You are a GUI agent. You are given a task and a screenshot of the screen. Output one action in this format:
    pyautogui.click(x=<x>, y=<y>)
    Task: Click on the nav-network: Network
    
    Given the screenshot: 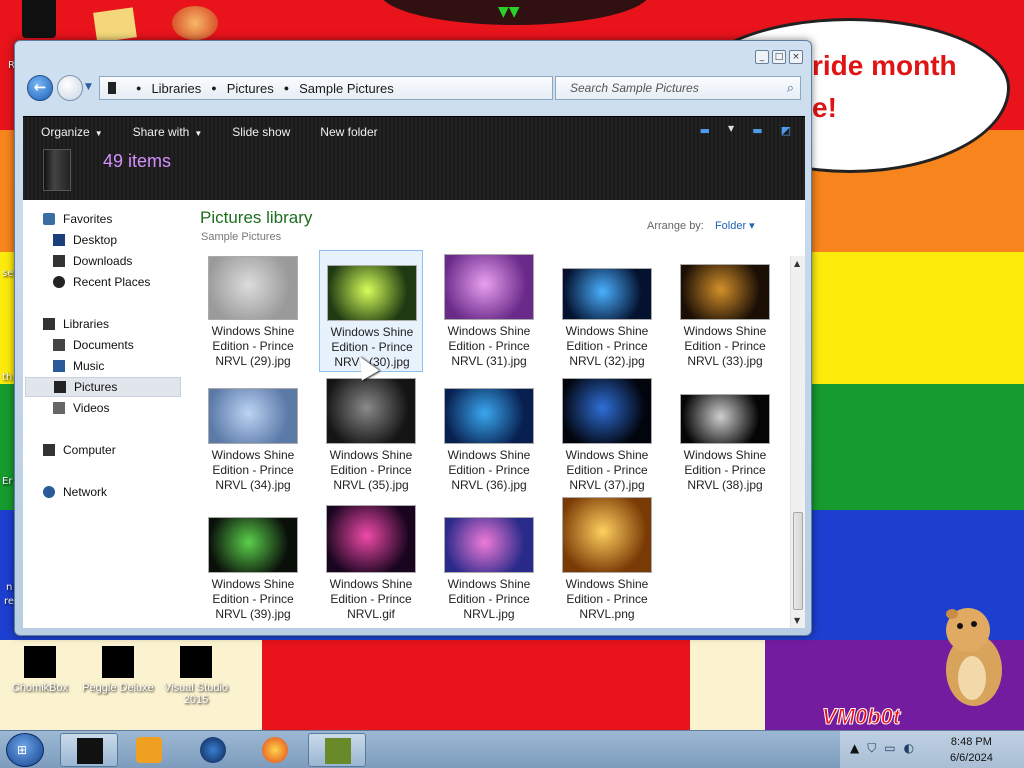 What is the action you would take?
    pyautogui.click(x=75, y=492)
    